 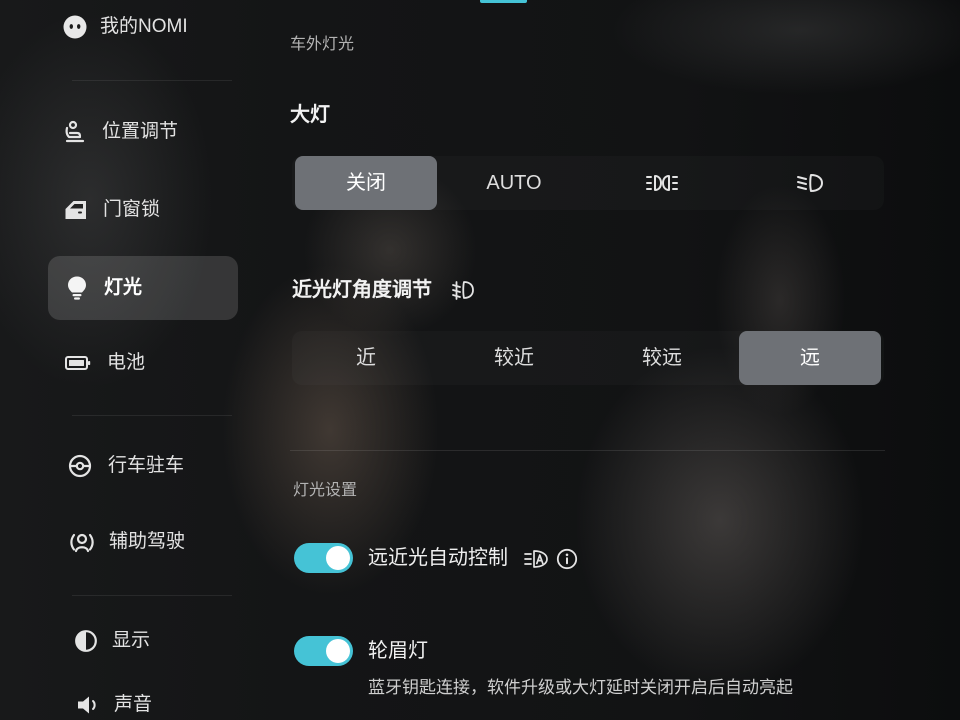 I want to click on beam-angle-option-farther: 较远, so click(x=662, y=358).